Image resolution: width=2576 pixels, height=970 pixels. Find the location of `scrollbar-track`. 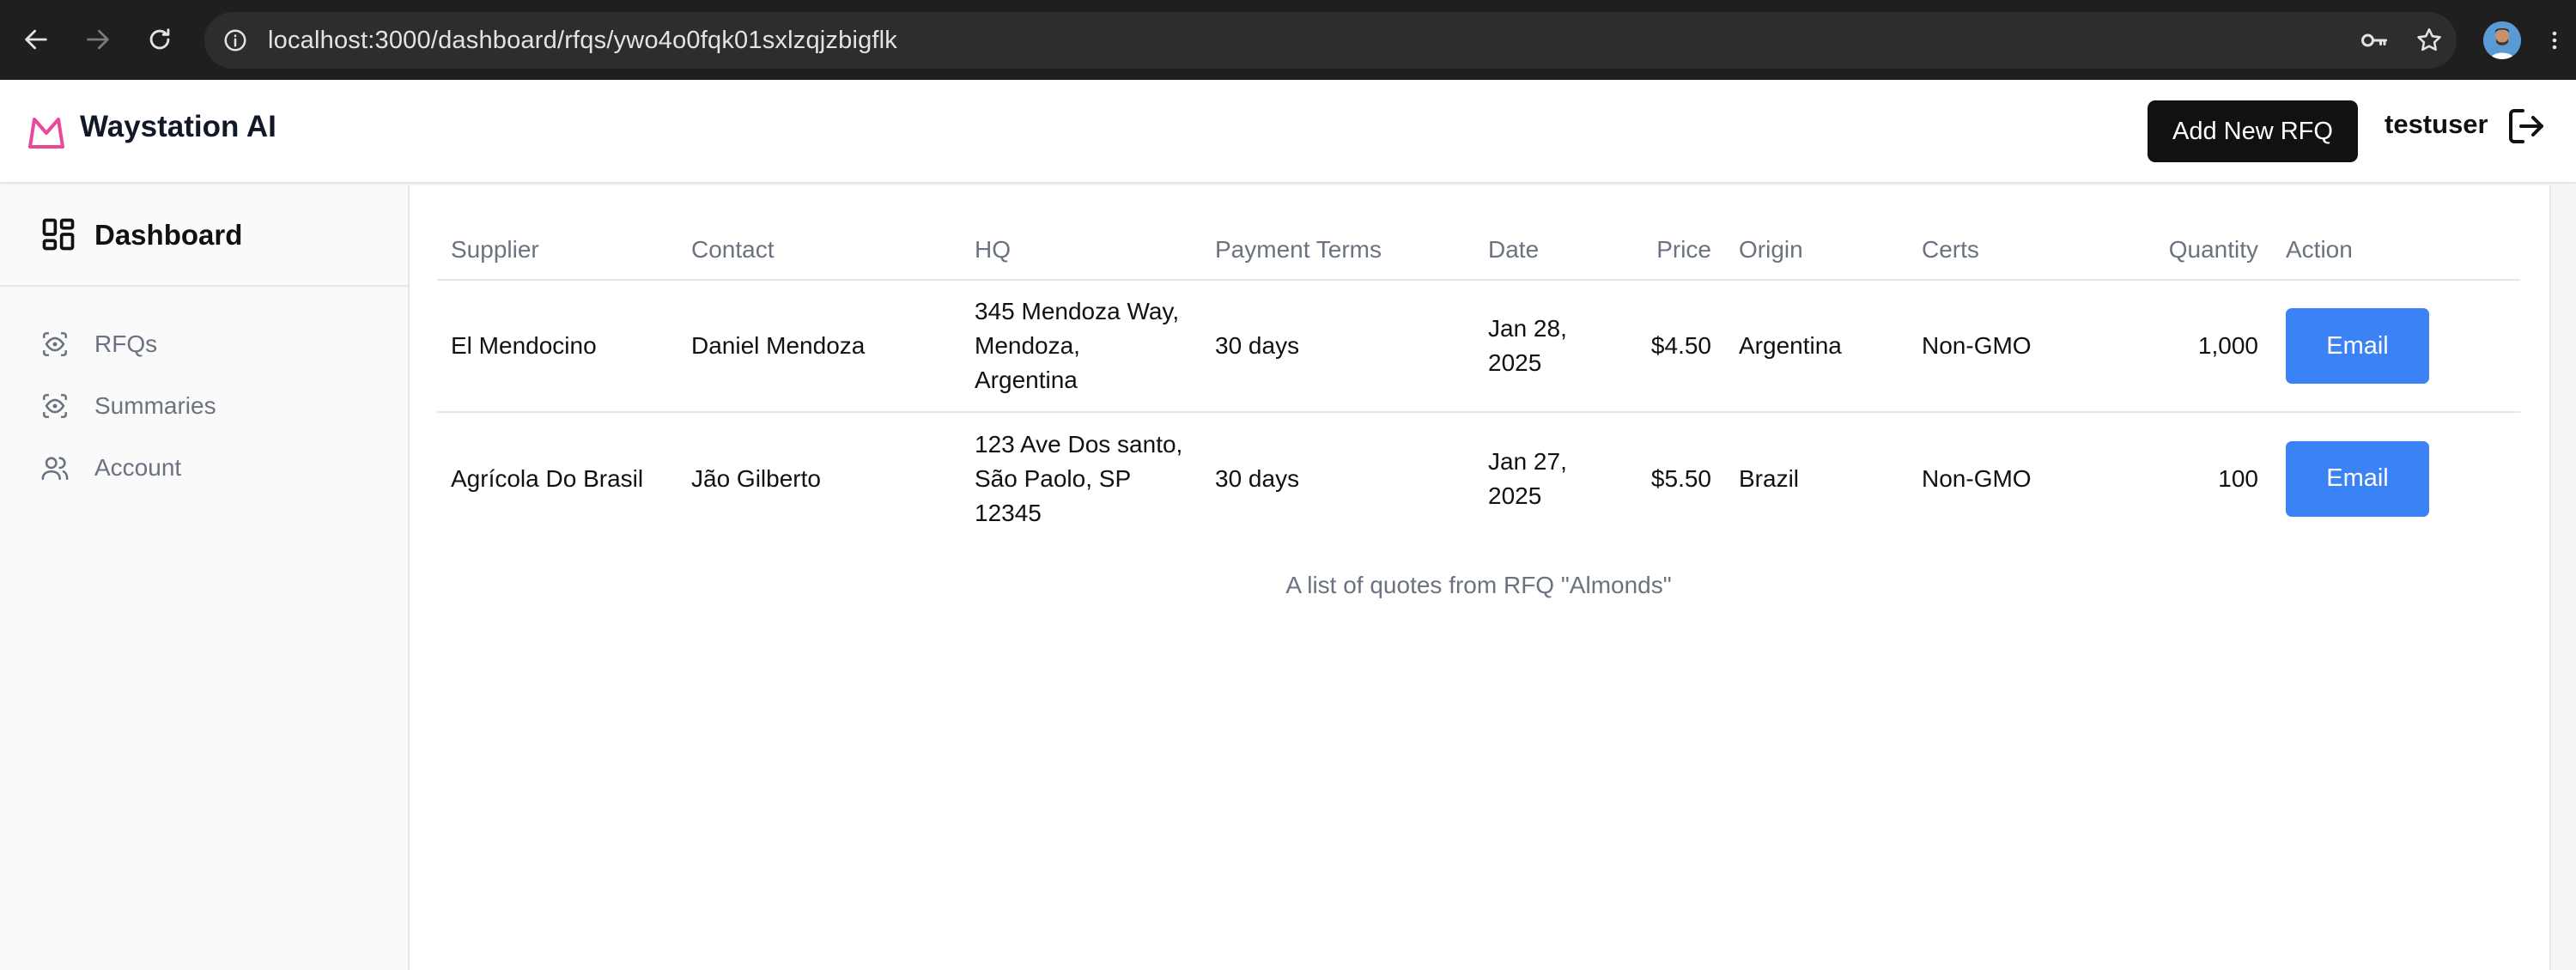

scrollbar-track is located at coordinates (2562, 578).